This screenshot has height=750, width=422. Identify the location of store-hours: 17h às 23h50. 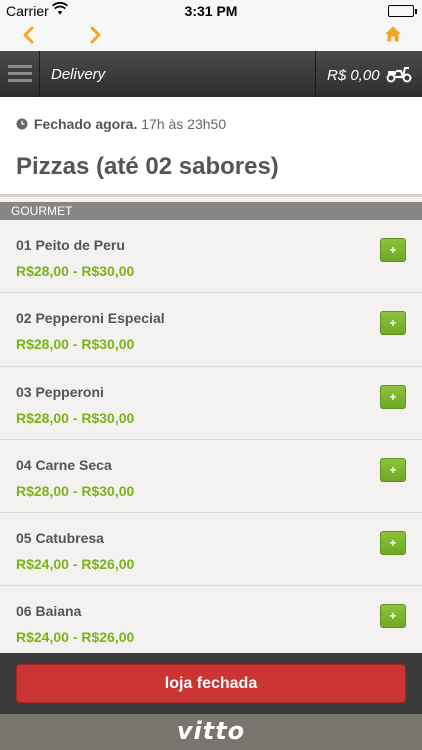
(184, 124).